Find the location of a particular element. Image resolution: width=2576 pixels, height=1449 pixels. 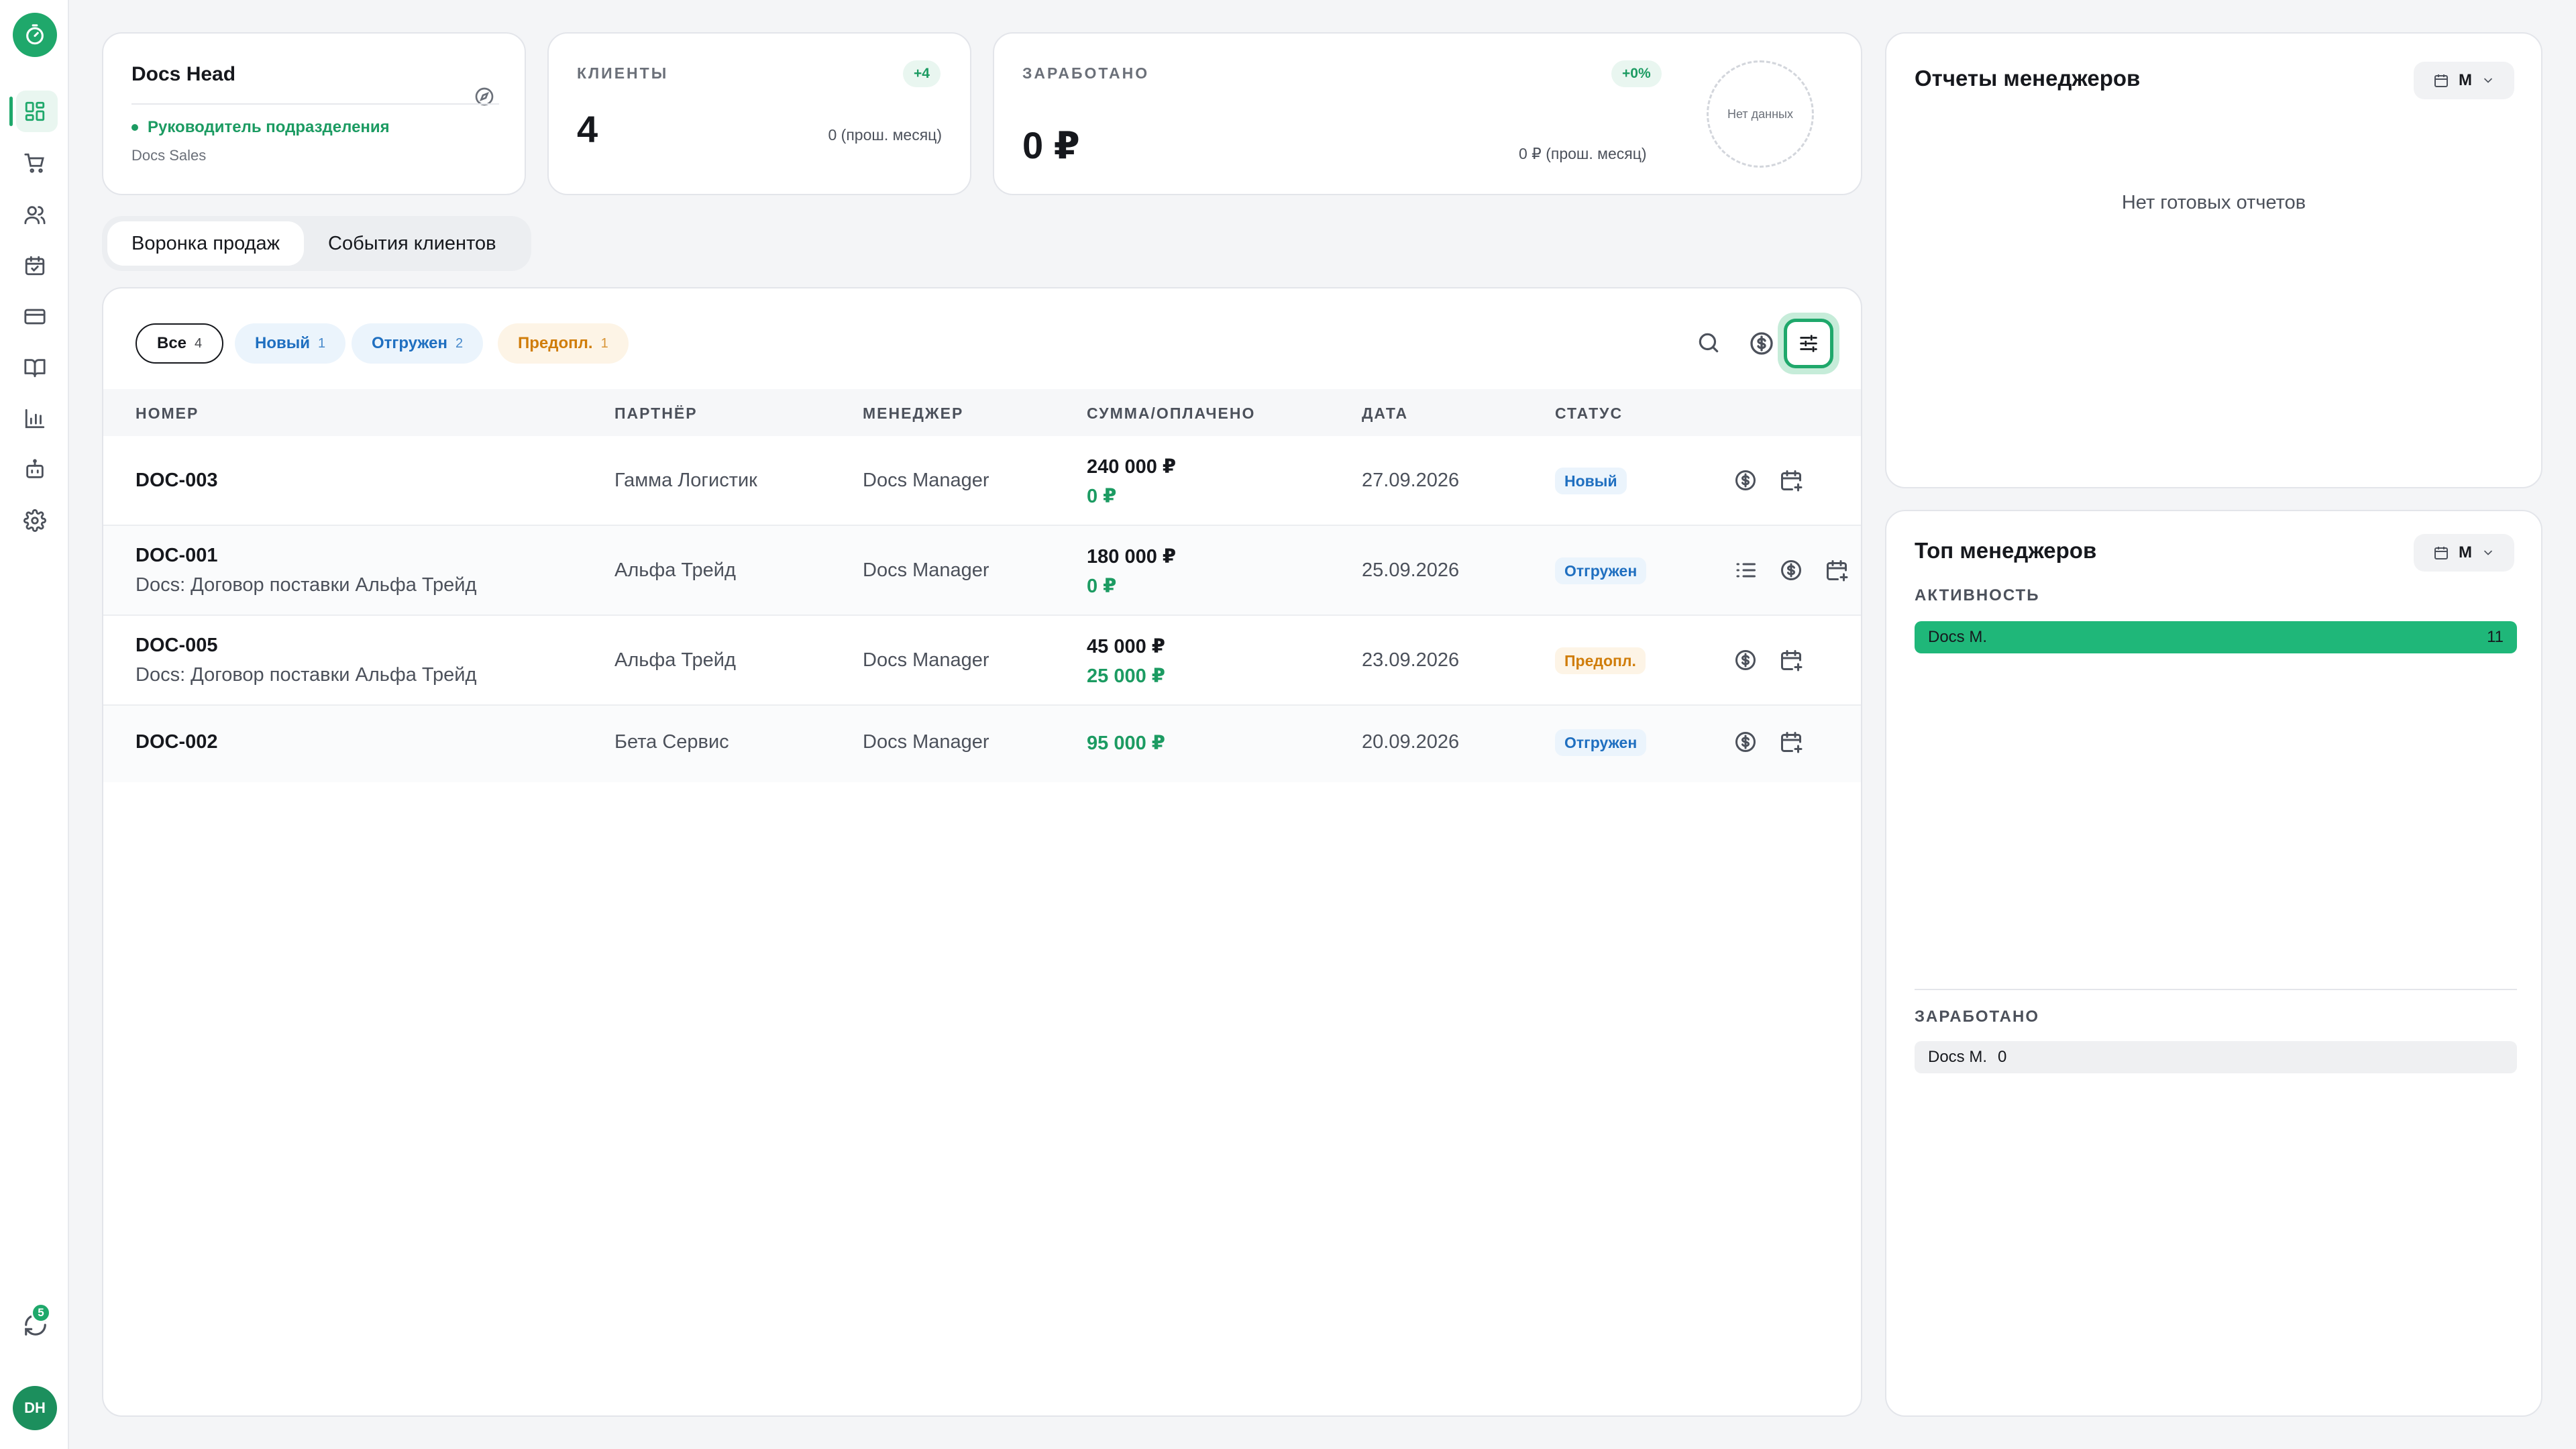

dashboard-icon is located at coordinates (34, 111).